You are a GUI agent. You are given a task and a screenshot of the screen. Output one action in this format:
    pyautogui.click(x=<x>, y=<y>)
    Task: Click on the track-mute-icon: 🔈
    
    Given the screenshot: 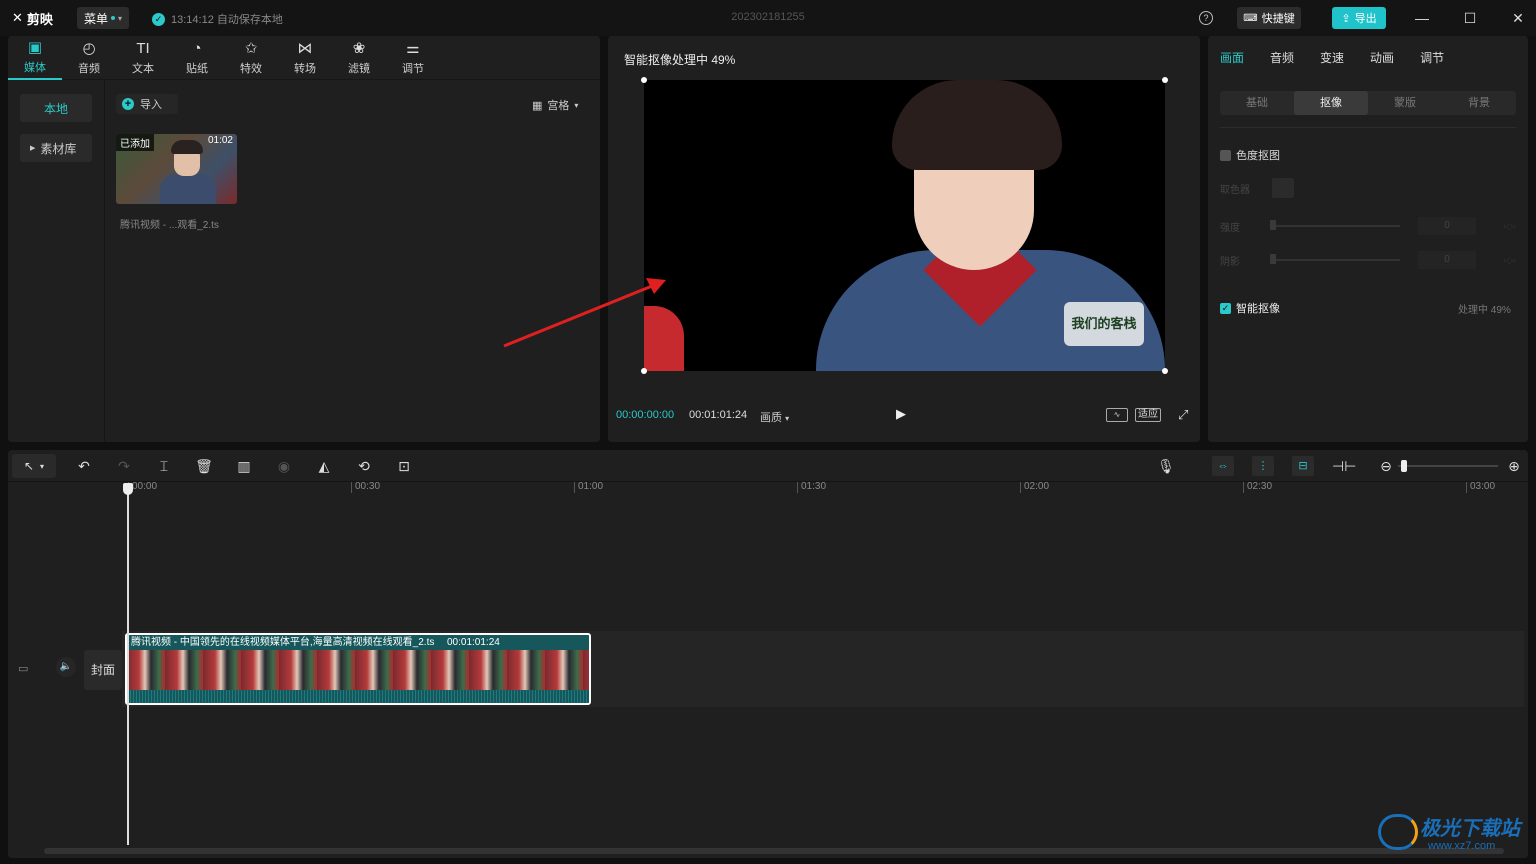 What is the action you would take?
    pyautogui.click(x=66, y=667)
    